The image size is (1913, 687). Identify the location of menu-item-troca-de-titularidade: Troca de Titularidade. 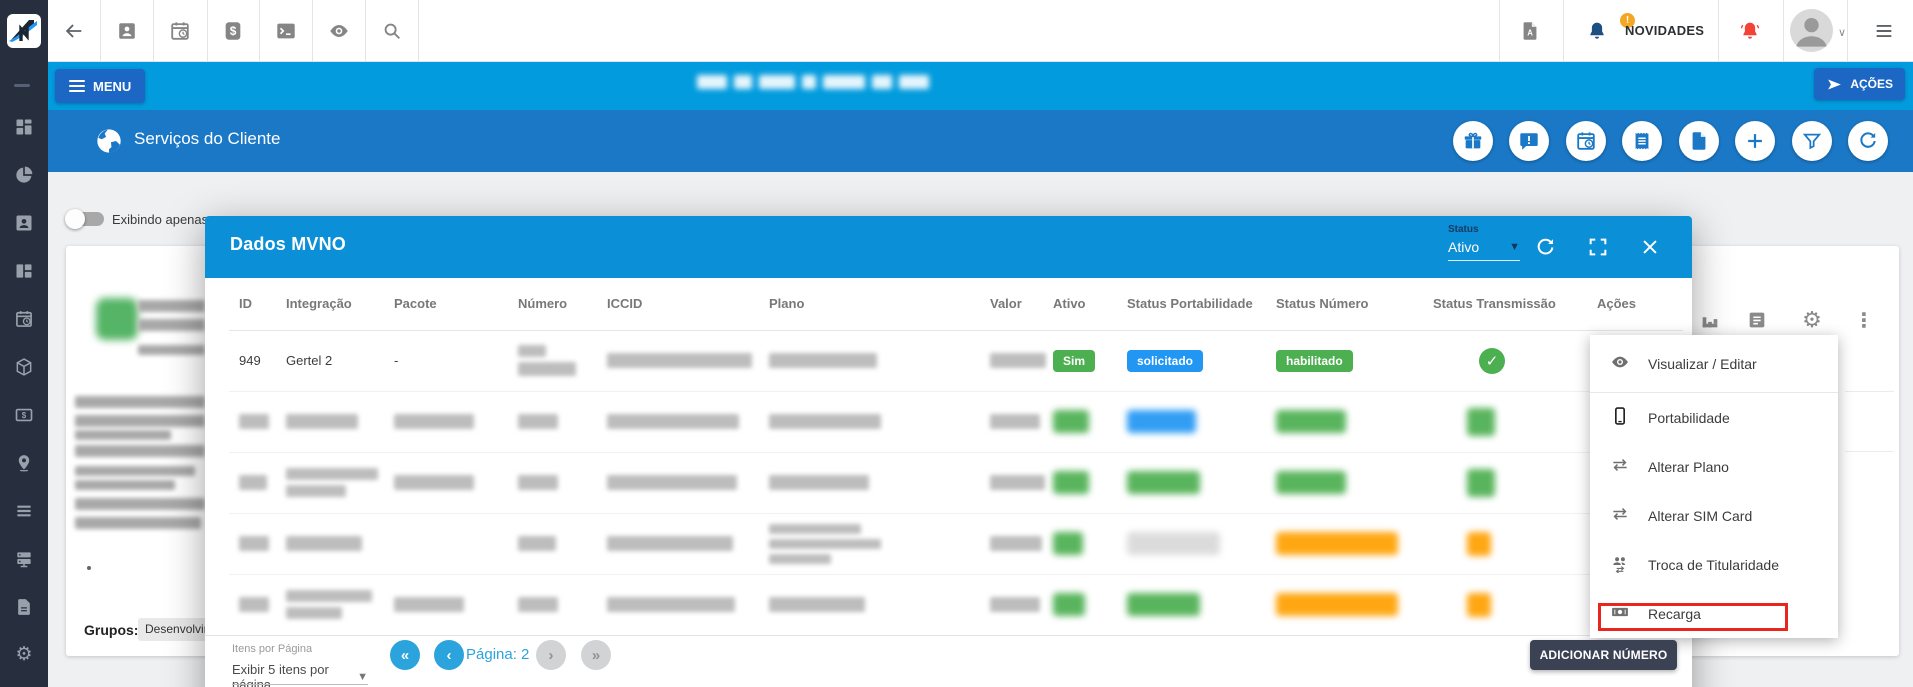
(1714, 564).